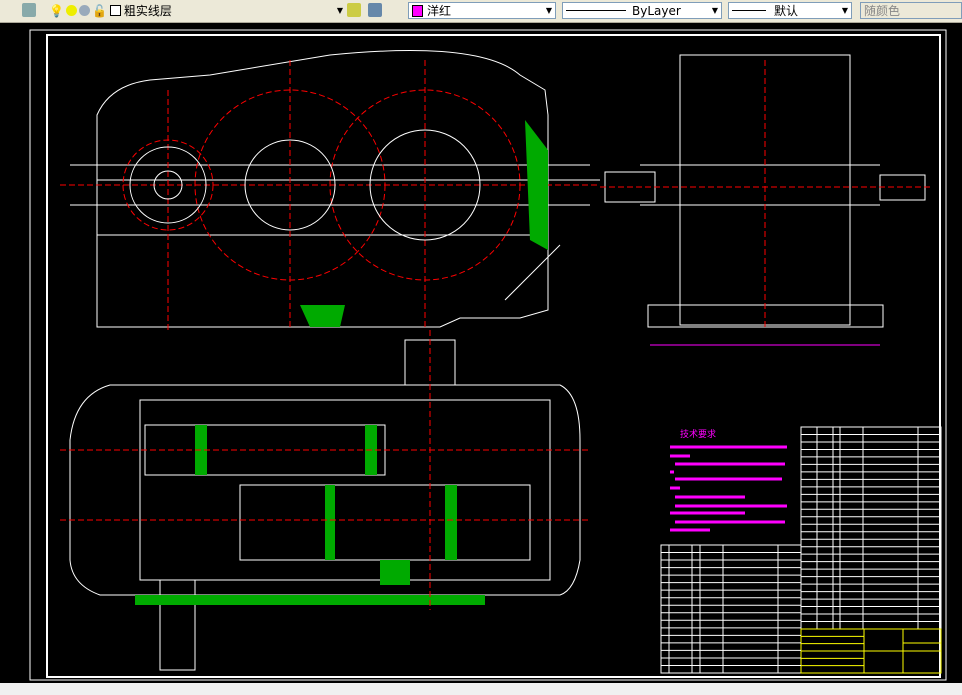 The width and height of the screenshot is (962, 695). Describe the element at coordinates (882, 11) in the screenshot. I see `plotstyle-value: 随颜色` at that location.